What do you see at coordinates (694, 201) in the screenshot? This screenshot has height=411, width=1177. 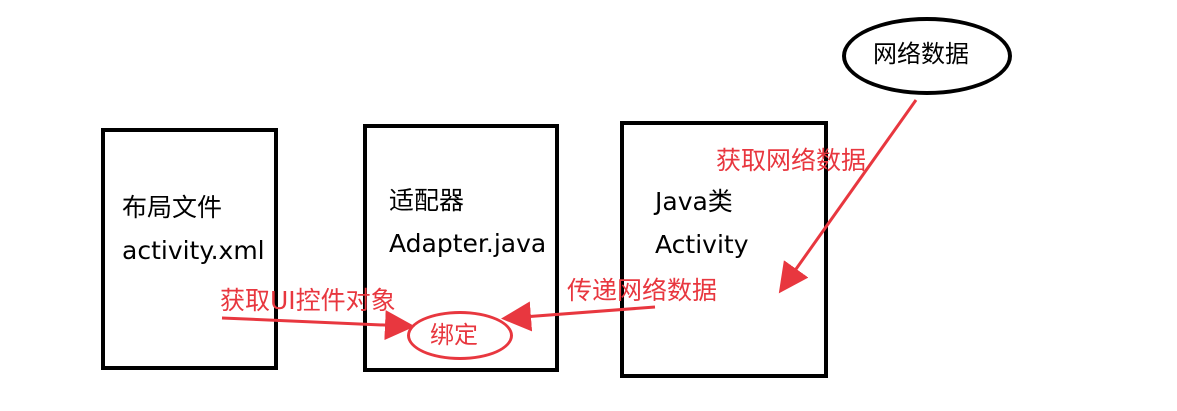 I see `java-class-title: Java类` at bounding box center [694, 201].